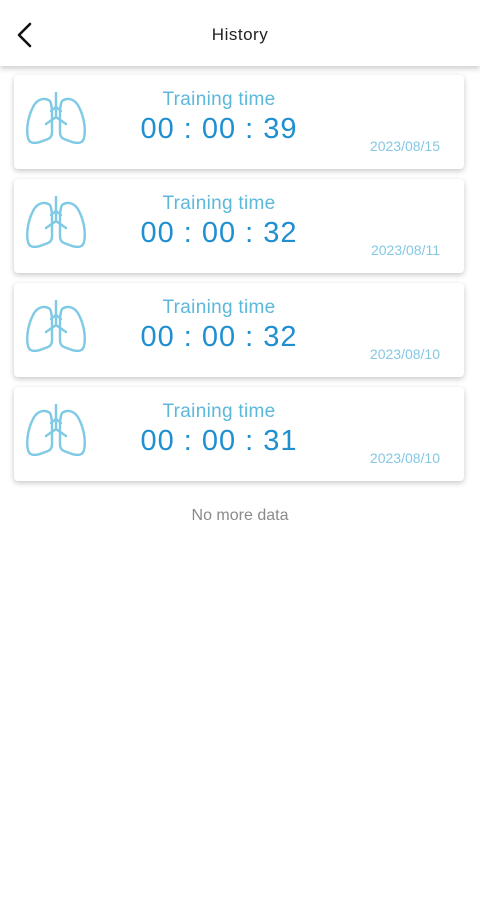 This screenshot has height=900, width=480. I want to click on record-date: 2023/08/11, so click(405, 250).